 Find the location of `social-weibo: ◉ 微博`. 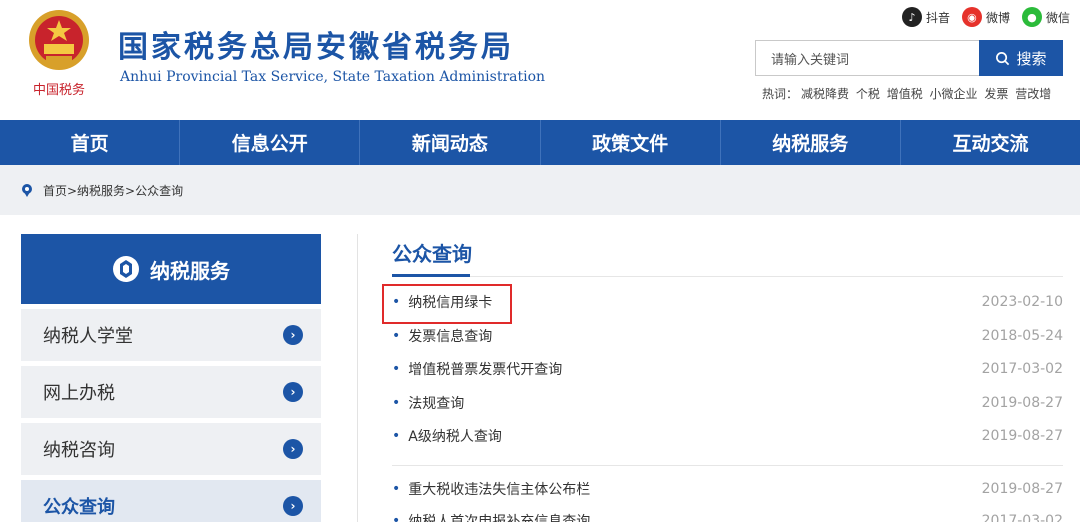

social-weibo: ◉ 微博 is located at coordinates (985, 17).